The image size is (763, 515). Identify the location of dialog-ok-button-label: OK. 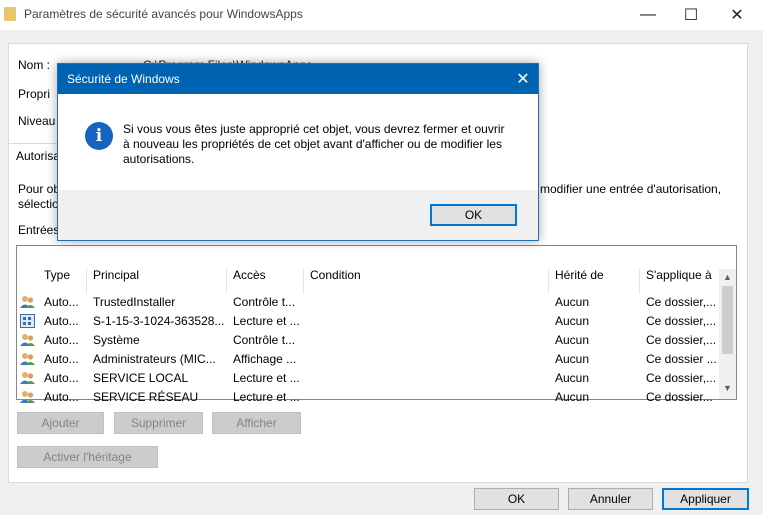
(473, 215).